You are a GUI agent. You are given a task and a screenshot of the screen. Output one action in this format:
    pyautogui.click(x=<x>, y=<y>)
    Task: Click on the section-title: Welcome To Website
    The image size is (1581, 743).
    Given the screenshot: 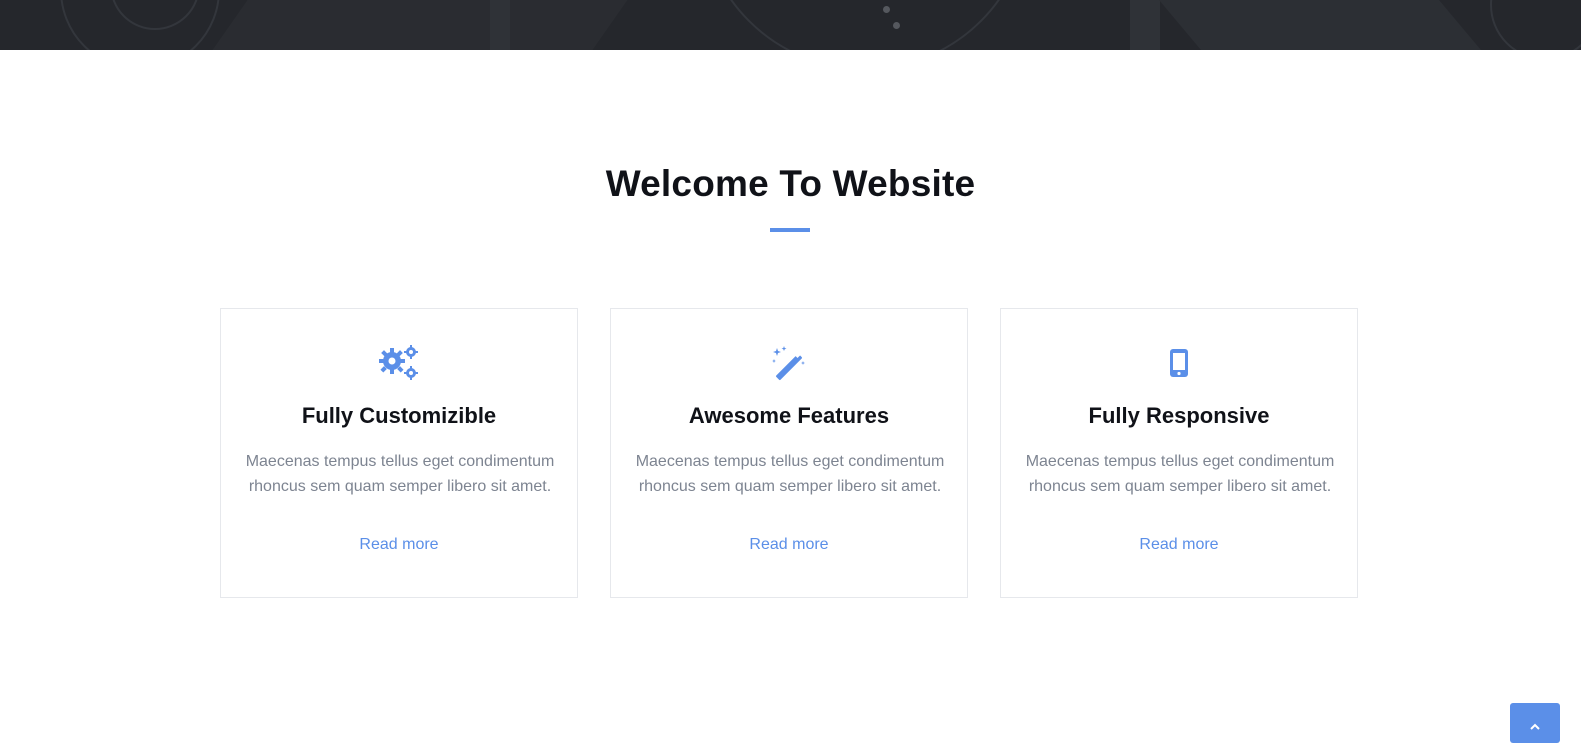 What is the action you would take?
    pyautogui.click(x=790, y=183)
    